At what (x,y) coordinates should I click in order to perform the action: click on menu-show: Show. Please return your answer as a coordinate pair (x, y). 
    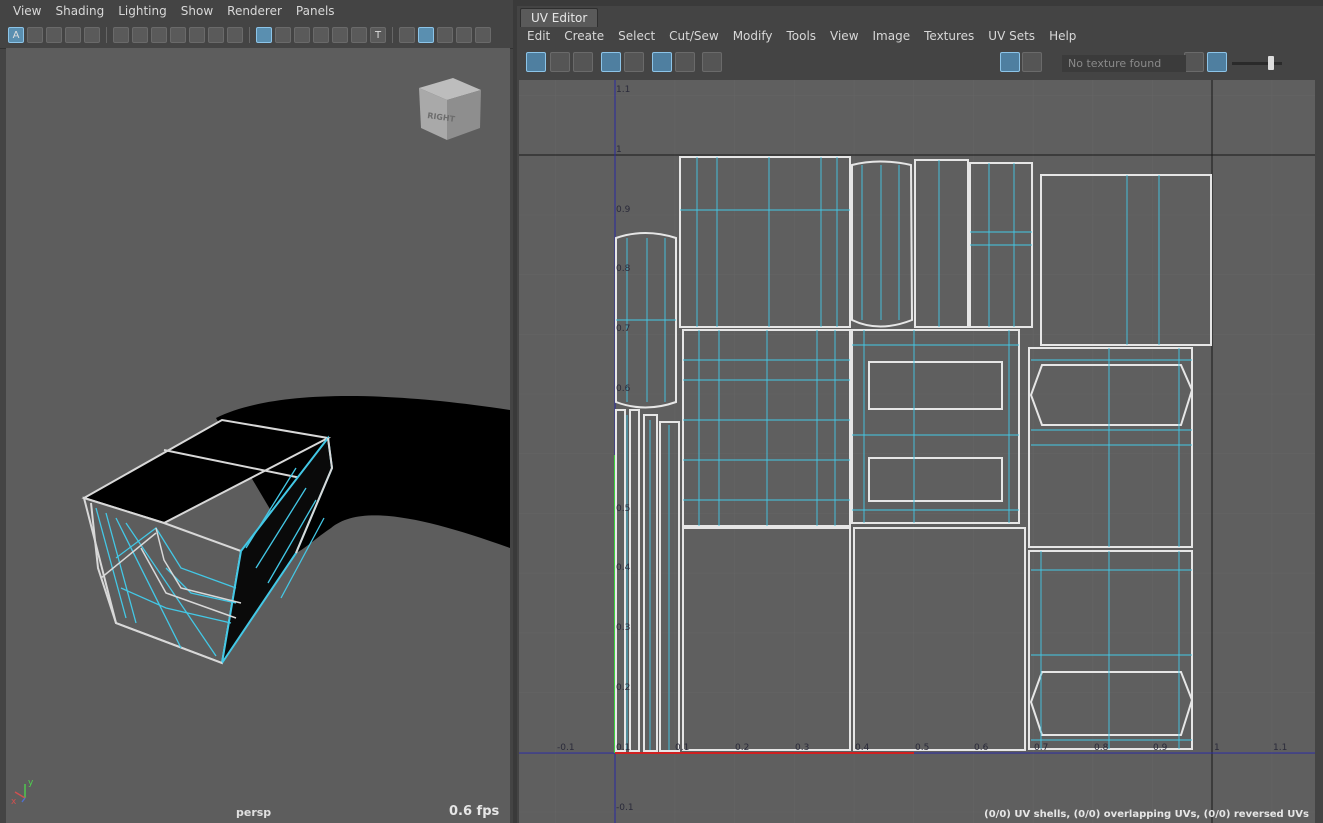
    Looking at the image, I should click on (197, 11).